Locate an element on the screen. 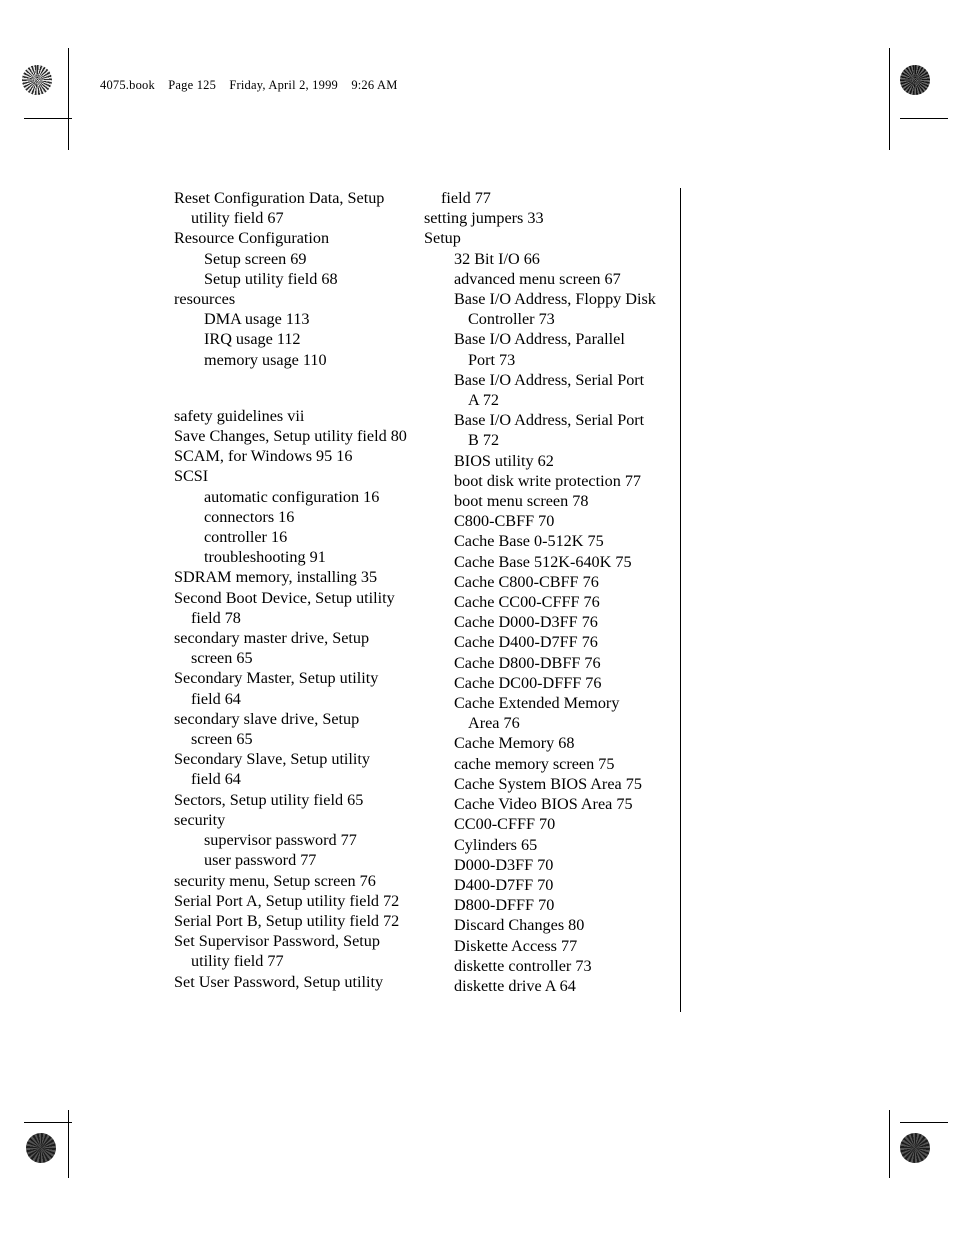 The image size is (954, 1235). index-entry: connectors 16 is located at coordinates (249, 516).